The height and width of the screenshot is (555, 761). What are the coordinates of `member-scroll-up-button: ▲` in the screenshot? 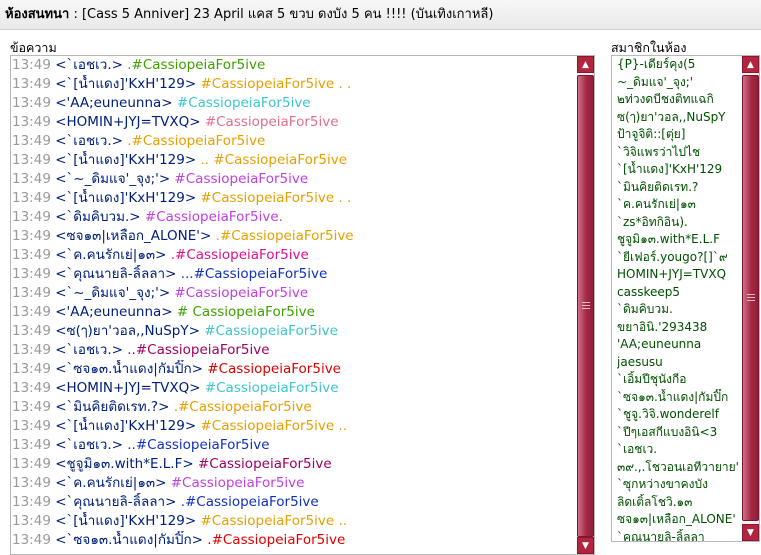 It's located at (750, 64).